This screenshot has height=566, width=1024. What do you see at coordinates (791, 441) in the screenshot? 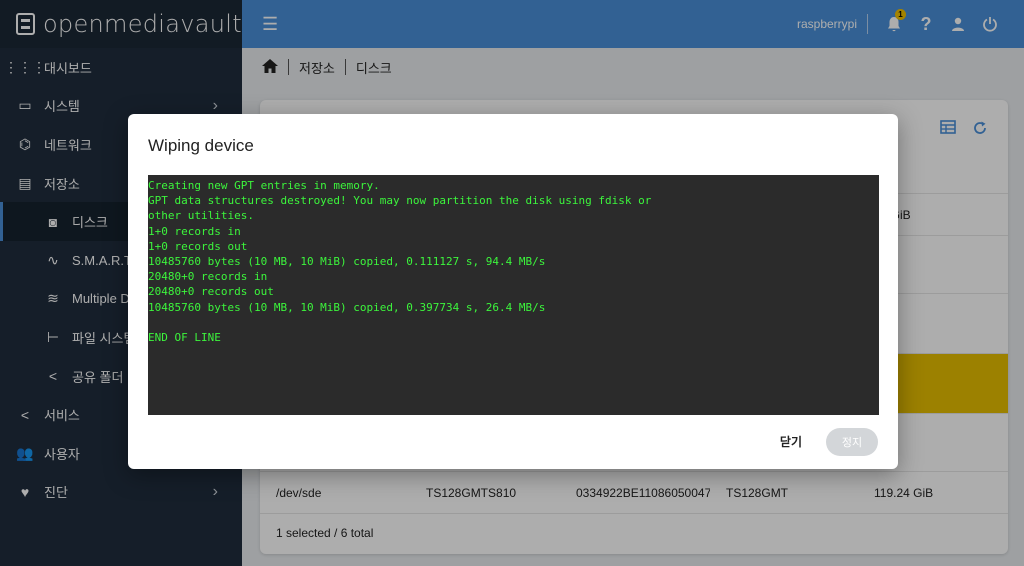
I see `close-button: 닫기` at bounding box center [791, 441].